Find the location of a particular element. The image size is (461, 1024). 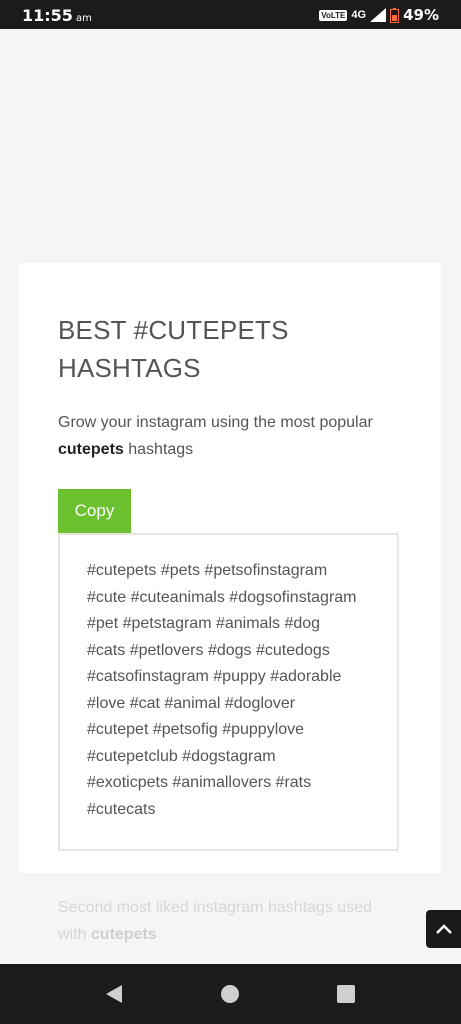

next-section-prefix-2: with is located at coordinates (74, 934).